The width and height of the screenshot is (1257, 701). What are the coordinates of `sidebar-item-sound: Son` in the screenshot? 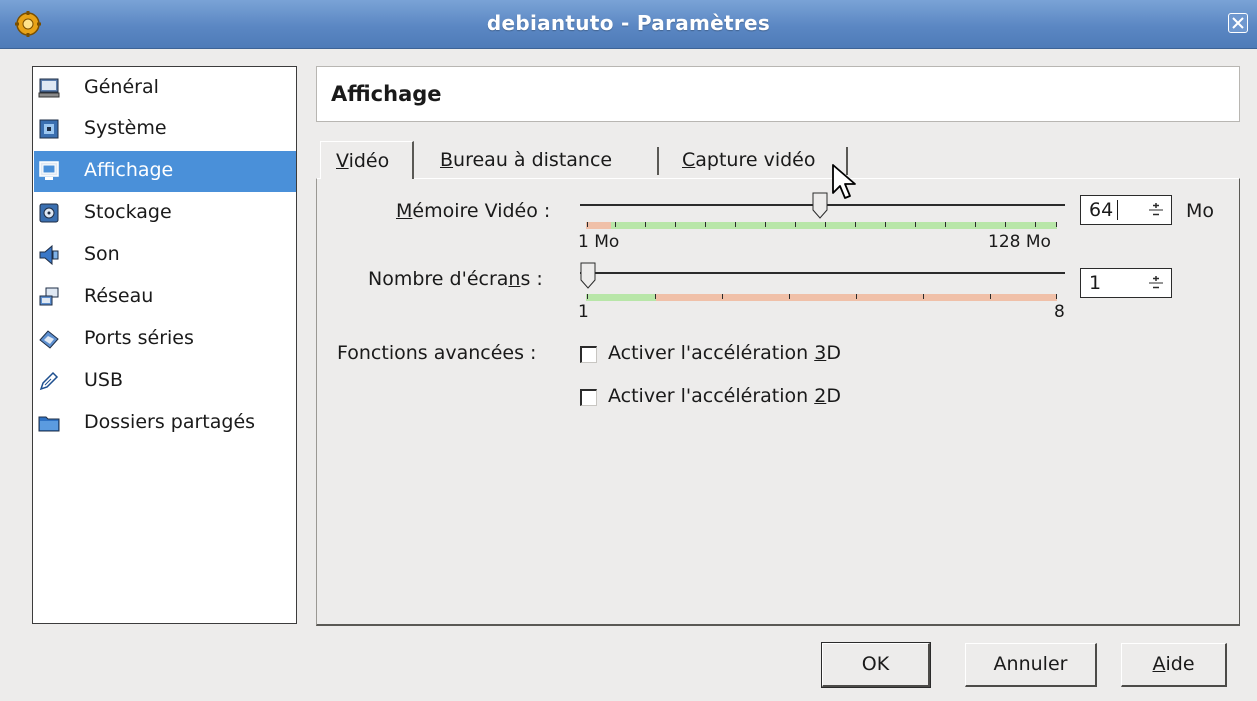 It's located at (165, 255).